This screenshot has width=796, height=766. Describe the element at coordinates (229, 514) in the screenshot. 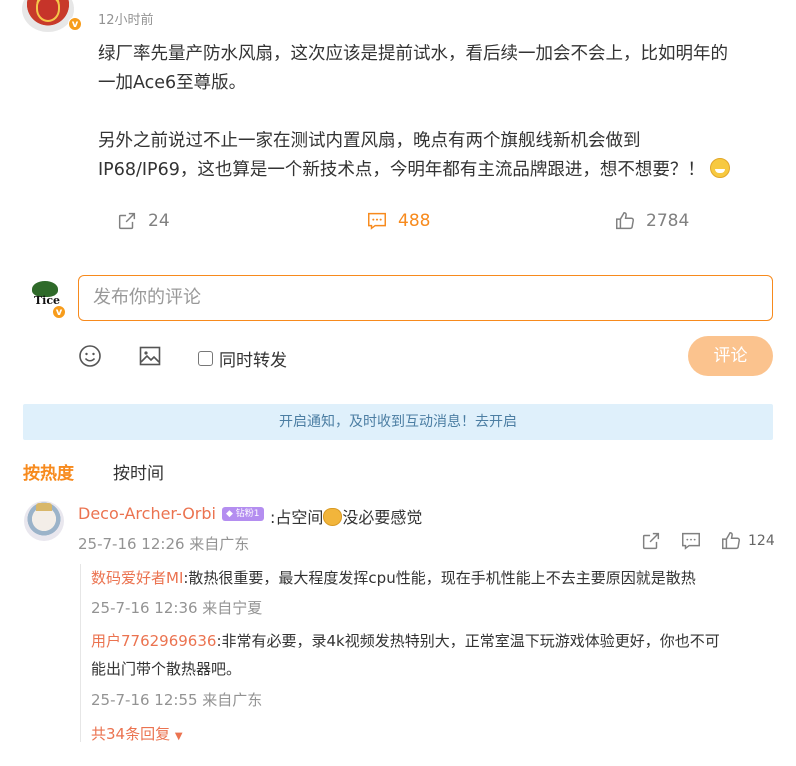

I see `diamond-icon: ◆` at that location.